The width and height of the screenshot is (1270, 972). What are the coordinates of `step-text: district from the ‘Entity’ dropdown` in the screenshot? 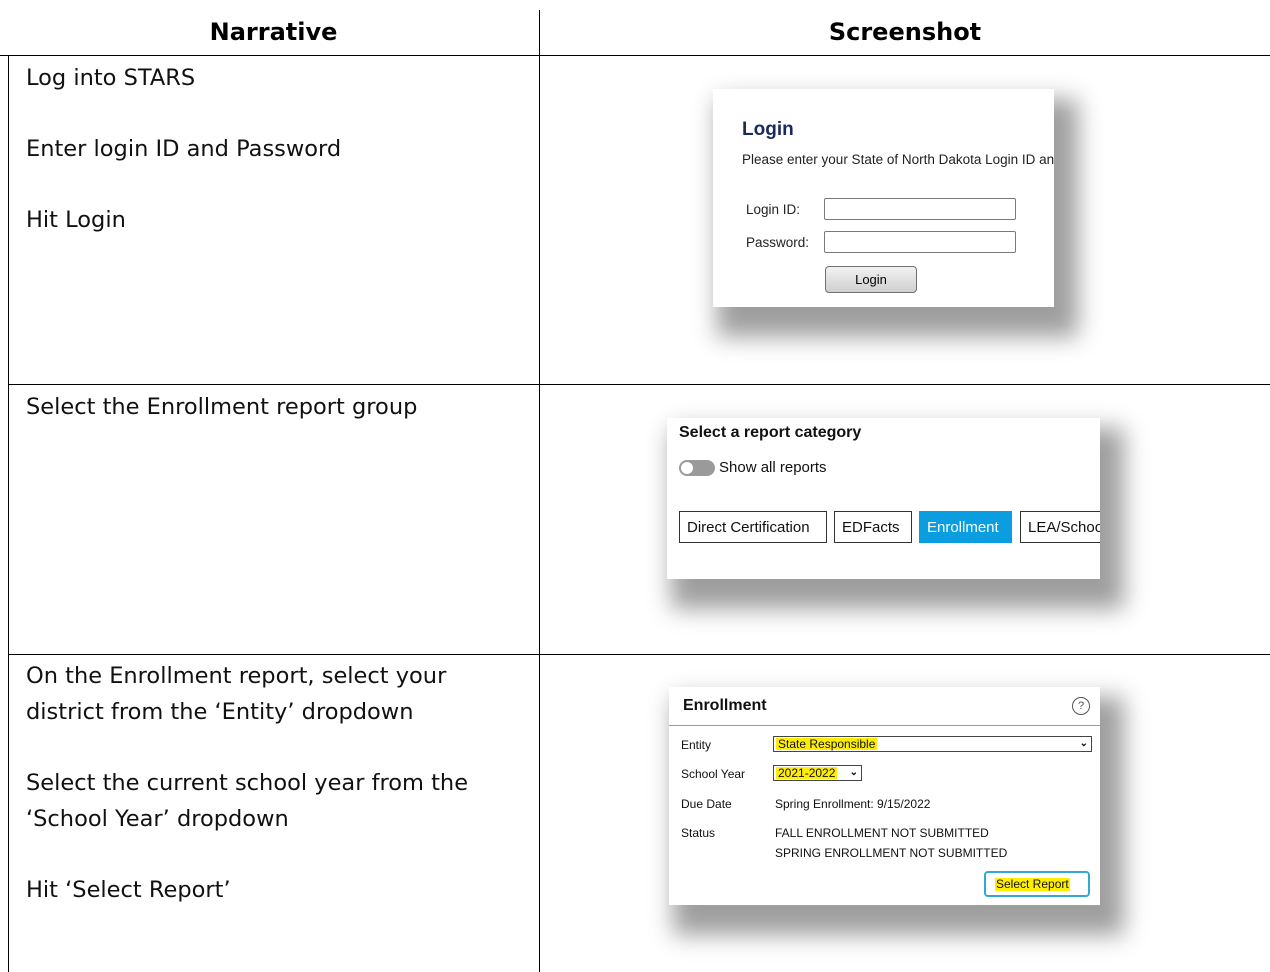 It's located at (220, 712).